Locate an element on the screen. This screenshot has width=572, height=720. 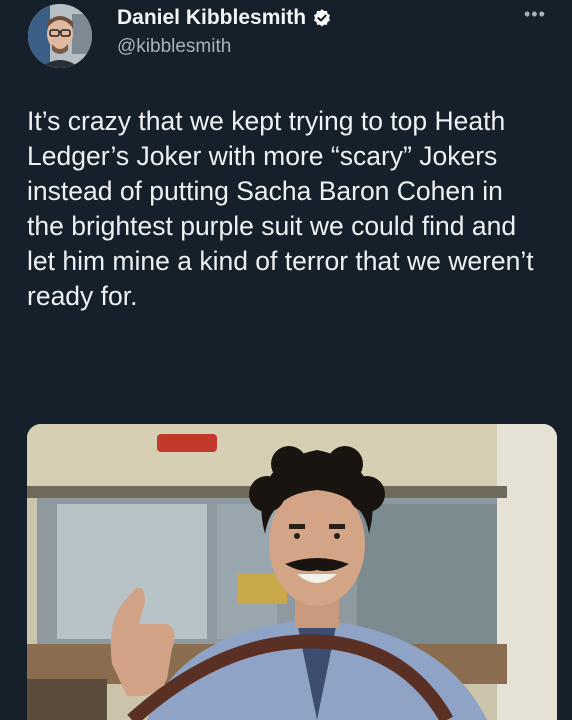
tweet-header: Daniel Kibblesmith @kibblesmith ••• is located at coordinates (286, 40).